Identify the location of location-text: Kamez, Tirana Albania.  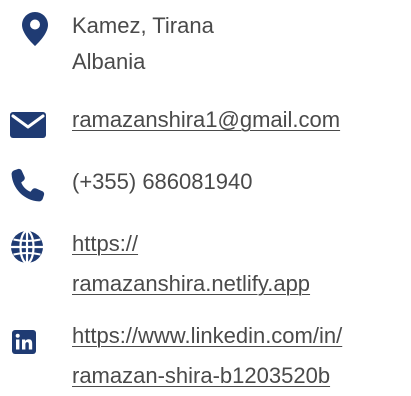
(143, 44).